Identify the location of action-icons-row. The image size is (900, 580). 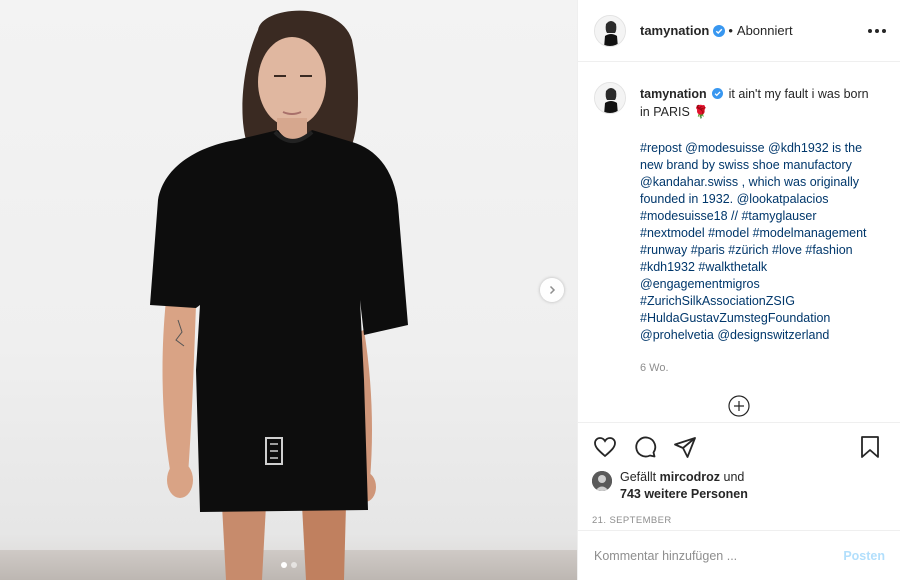
(739, 447).